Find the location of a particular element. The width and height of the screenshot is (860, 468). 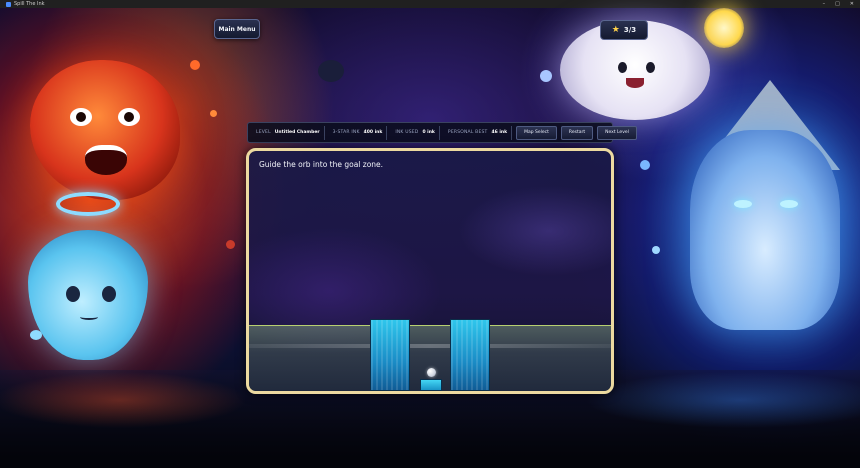

window-title: Spill The Ink is located at coordinates (29, 4).